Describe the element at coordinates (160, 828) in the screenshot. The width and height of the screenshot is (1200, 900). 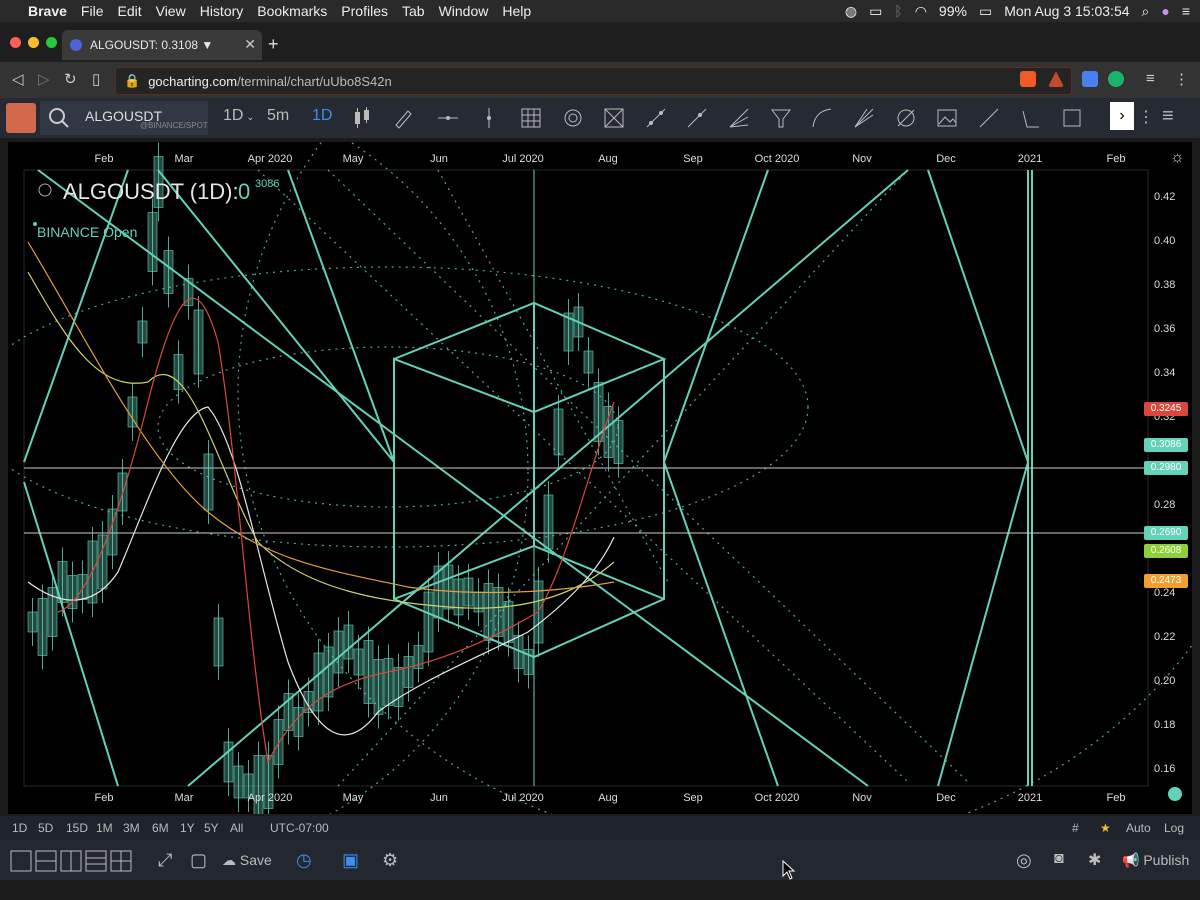
I see `range-6m: 6M` at that location.